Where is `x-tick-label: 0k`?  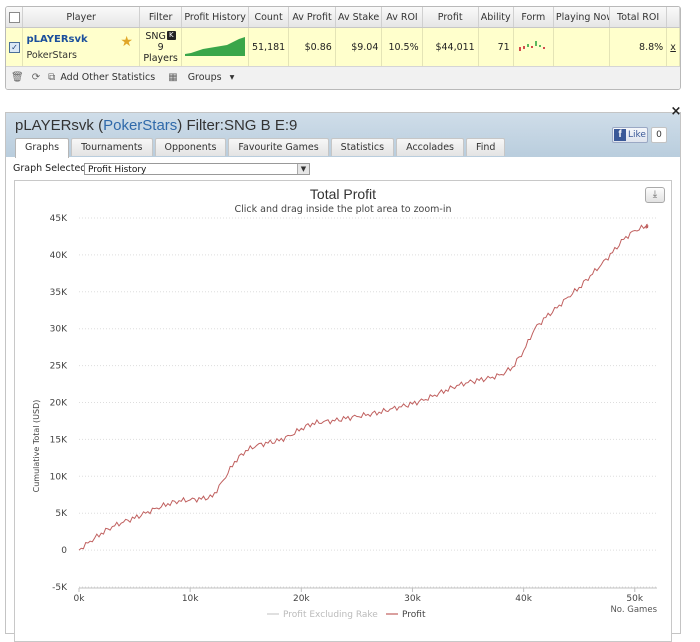 x-tick-label: 0k is located at coordinates (80, 599).